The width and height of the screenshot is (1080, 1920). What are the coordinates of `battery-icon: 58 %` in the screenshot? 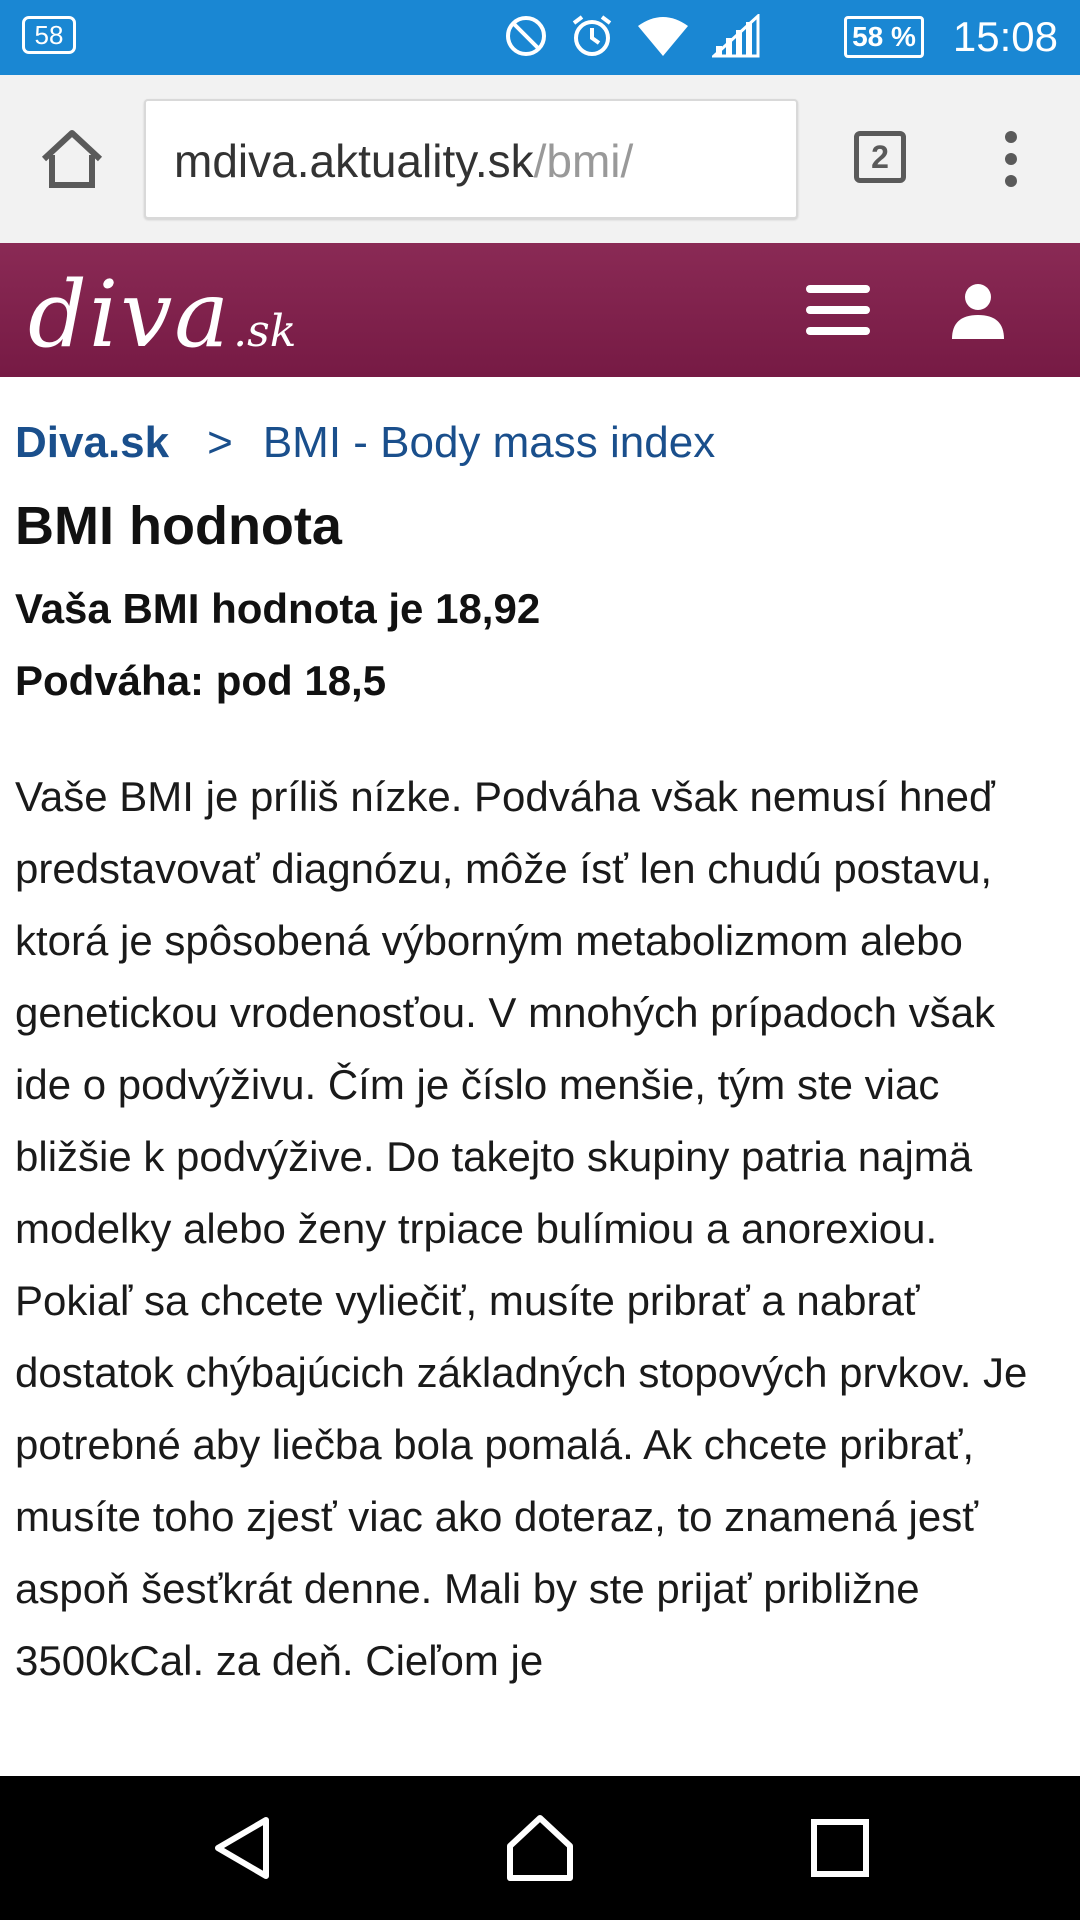 It's located at (884, 37).